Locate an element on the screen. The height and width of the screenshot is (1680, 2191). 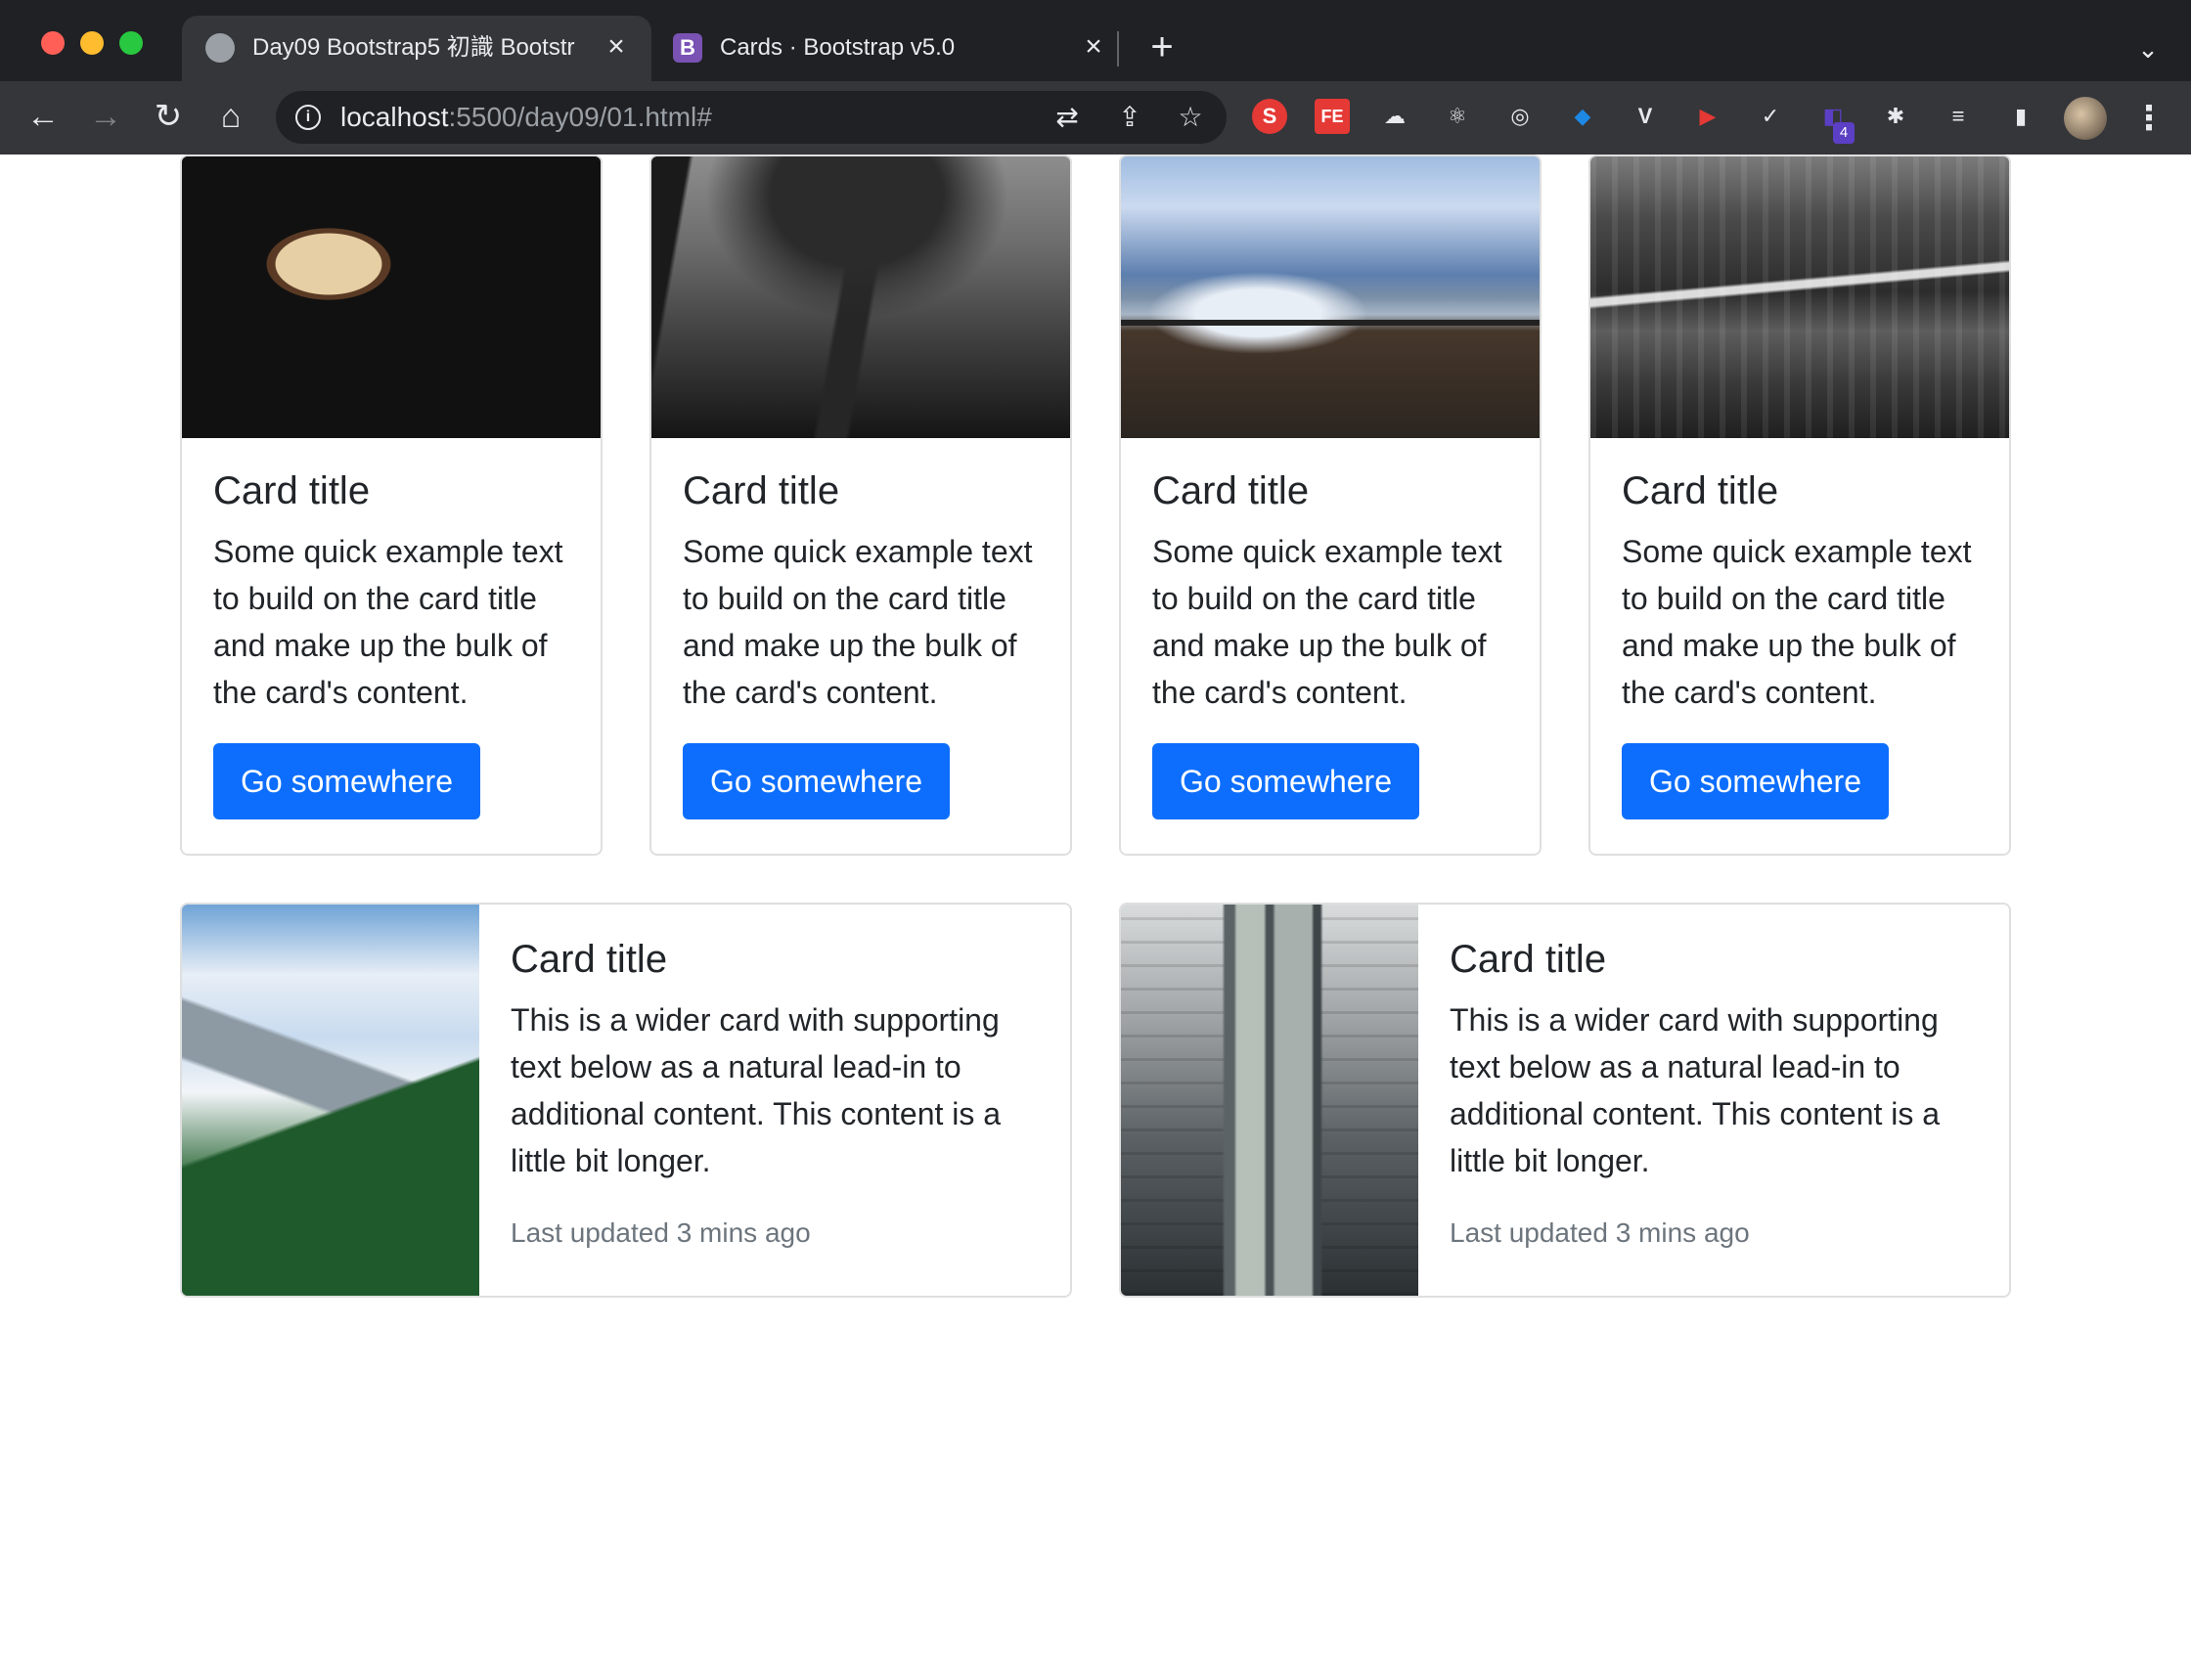
url-path: :5500/day09/01.html# is located at coordinates (580, 117).